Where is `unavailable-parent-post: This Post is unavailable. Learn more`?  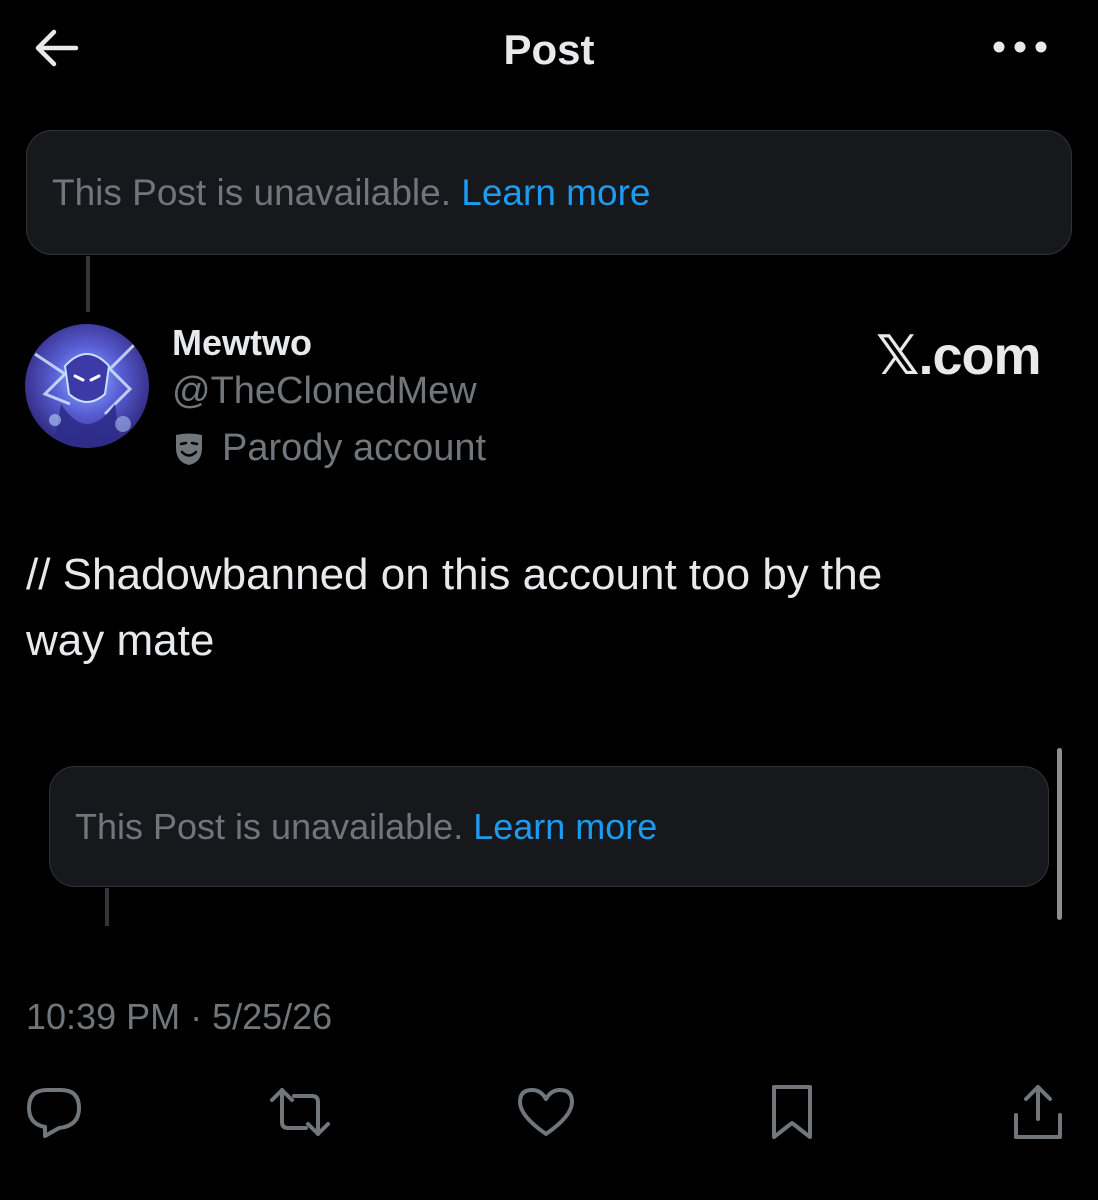 unavailable-parent-post: This Post is unavailable. Learn more is located at coordinates (549, 192).